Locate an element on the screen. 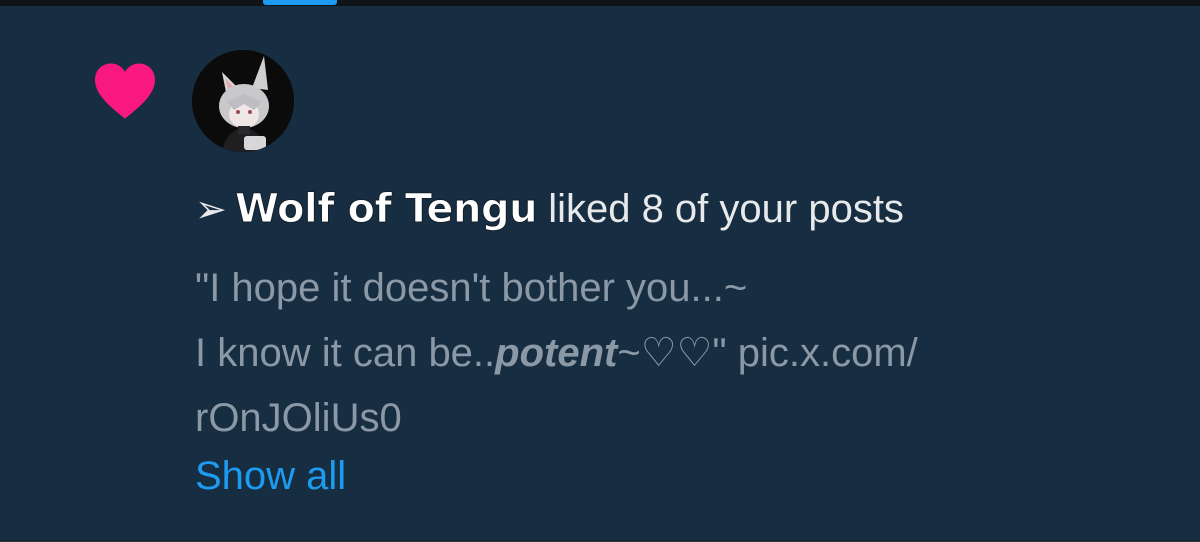 The image size is (1200, 542). post-link-part-1: pic.x.com/ is located at coordinates (828, 353).